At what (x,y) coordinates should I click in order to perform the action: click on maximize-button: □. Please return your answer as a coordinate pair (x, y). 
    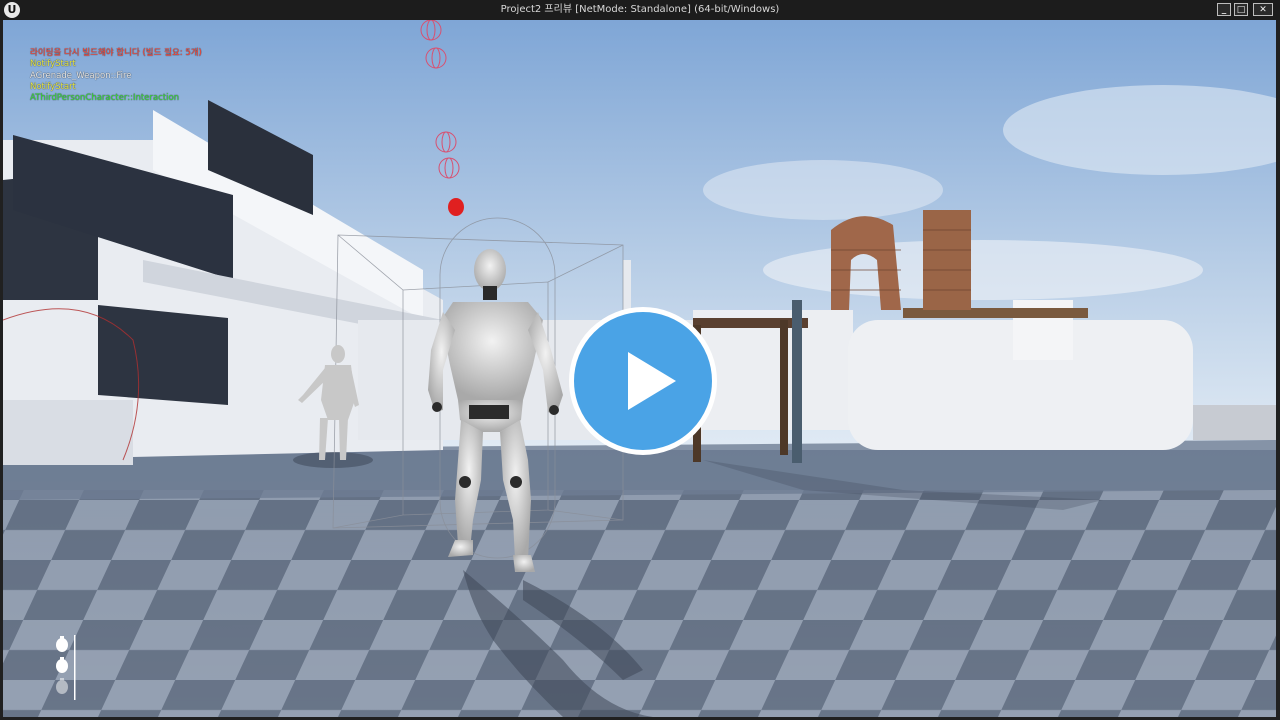
    Looking at the image, I should click on (1241, 9).